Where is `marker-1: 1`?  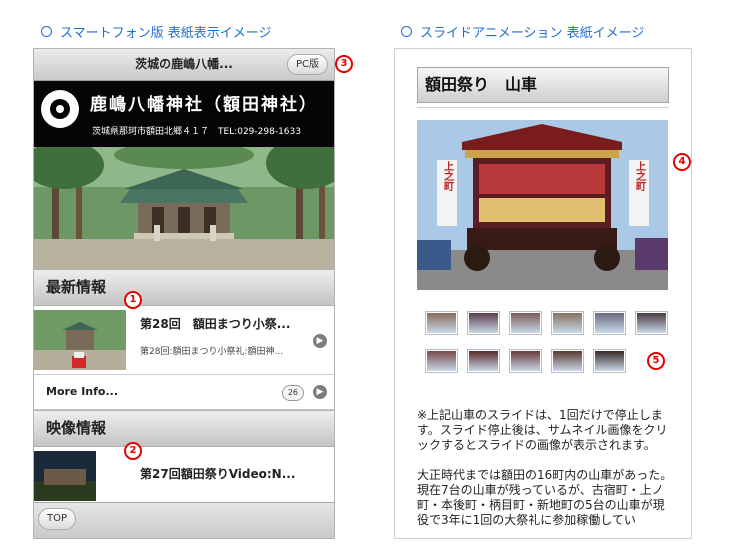 marker-1: 1 is located at coordinates (133, 300).